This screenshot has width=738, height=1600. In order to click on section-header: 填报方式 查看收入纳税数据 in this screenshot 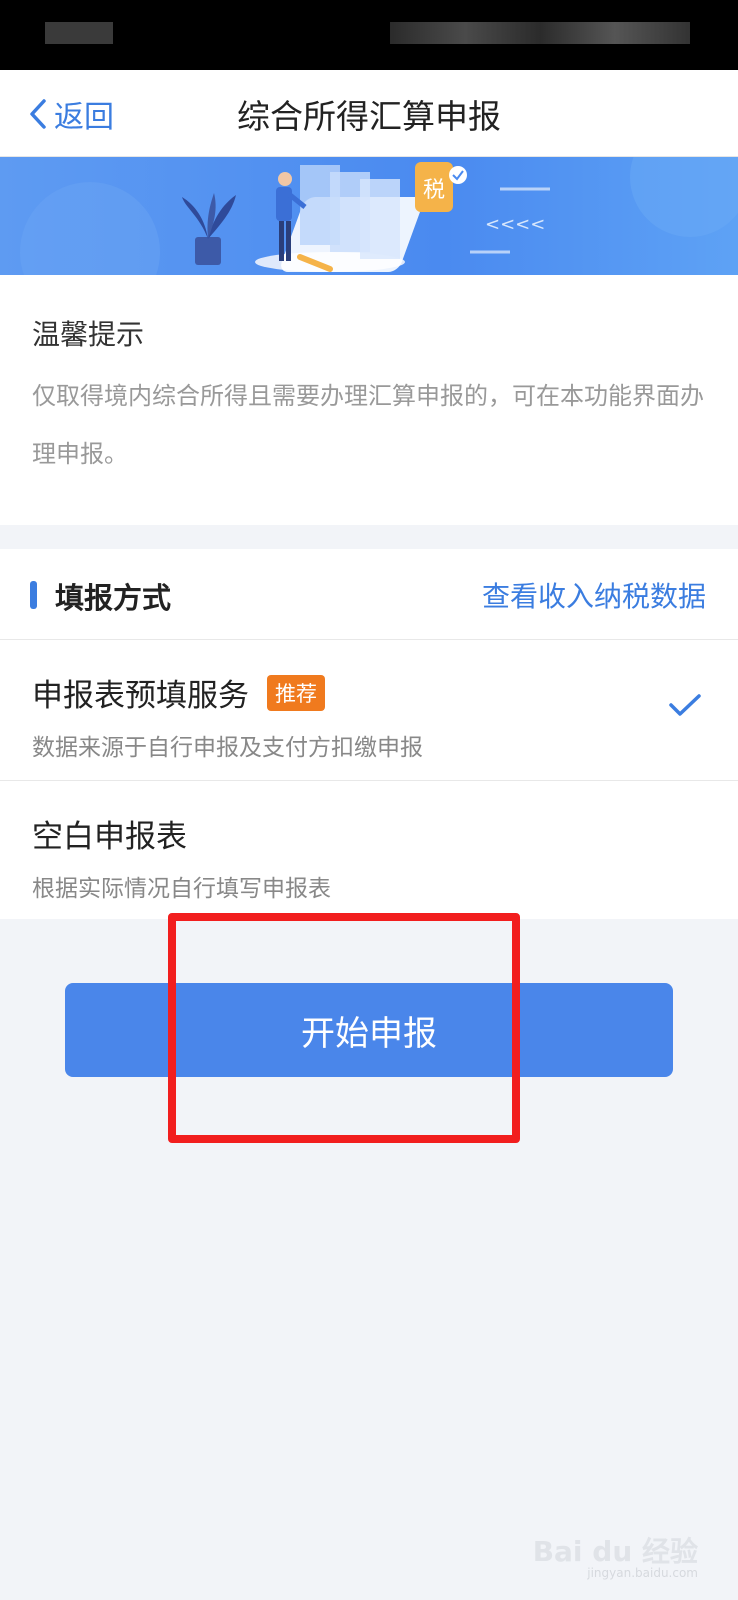, I will do `click(369, 594)`.